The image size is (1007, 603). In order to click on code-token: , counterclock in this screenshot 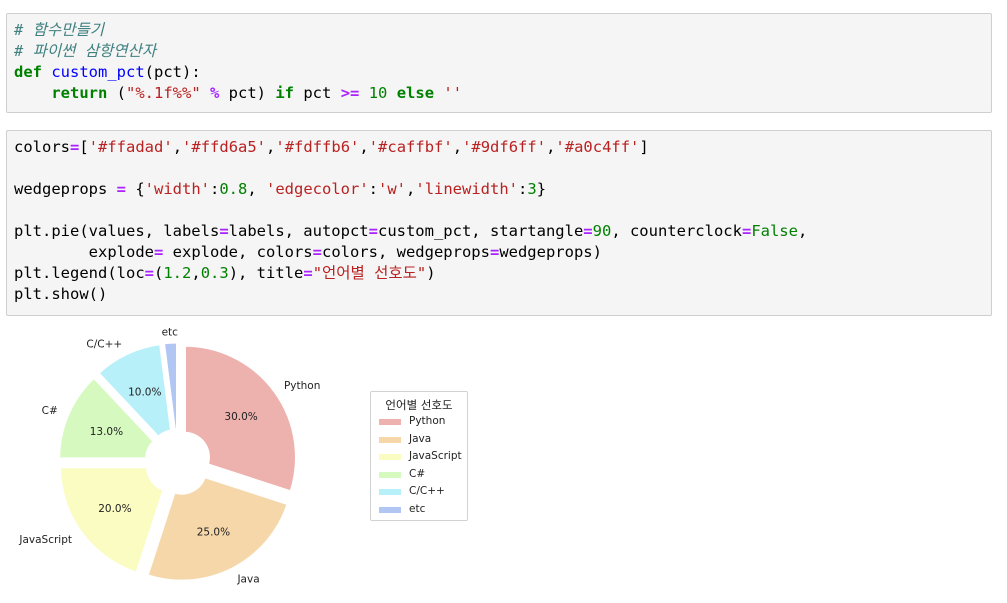, I will do `click(676, 231)`.